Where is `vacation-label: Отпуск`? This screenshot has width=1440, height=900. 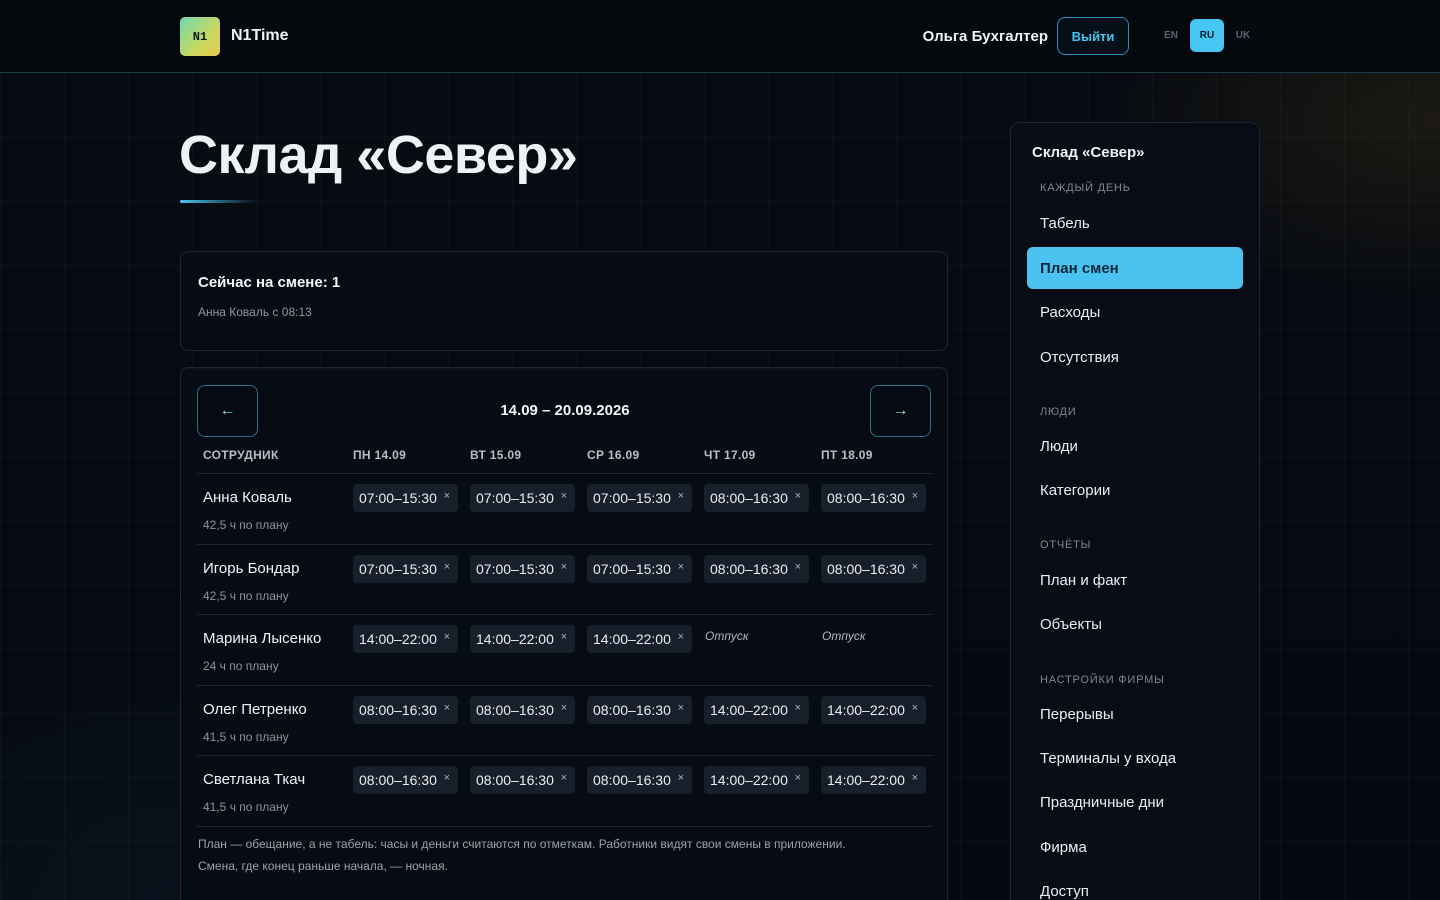 vacation-label: Отпуск is located at coordinates (844, 636).